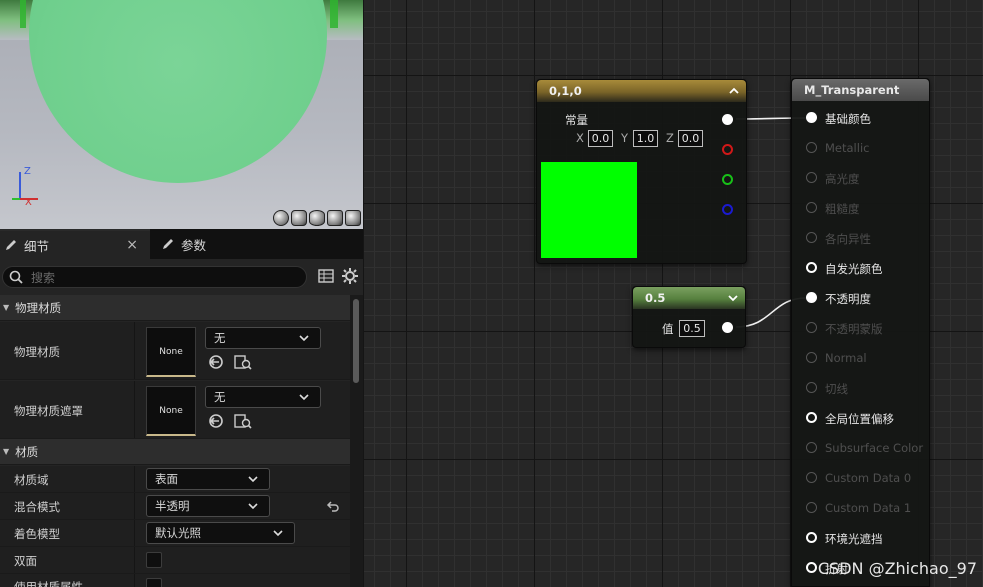  Describe the element at coordinates (175, 308) in the screenshot. I see `category-physical-material: ▼ 物理材质` at that location.